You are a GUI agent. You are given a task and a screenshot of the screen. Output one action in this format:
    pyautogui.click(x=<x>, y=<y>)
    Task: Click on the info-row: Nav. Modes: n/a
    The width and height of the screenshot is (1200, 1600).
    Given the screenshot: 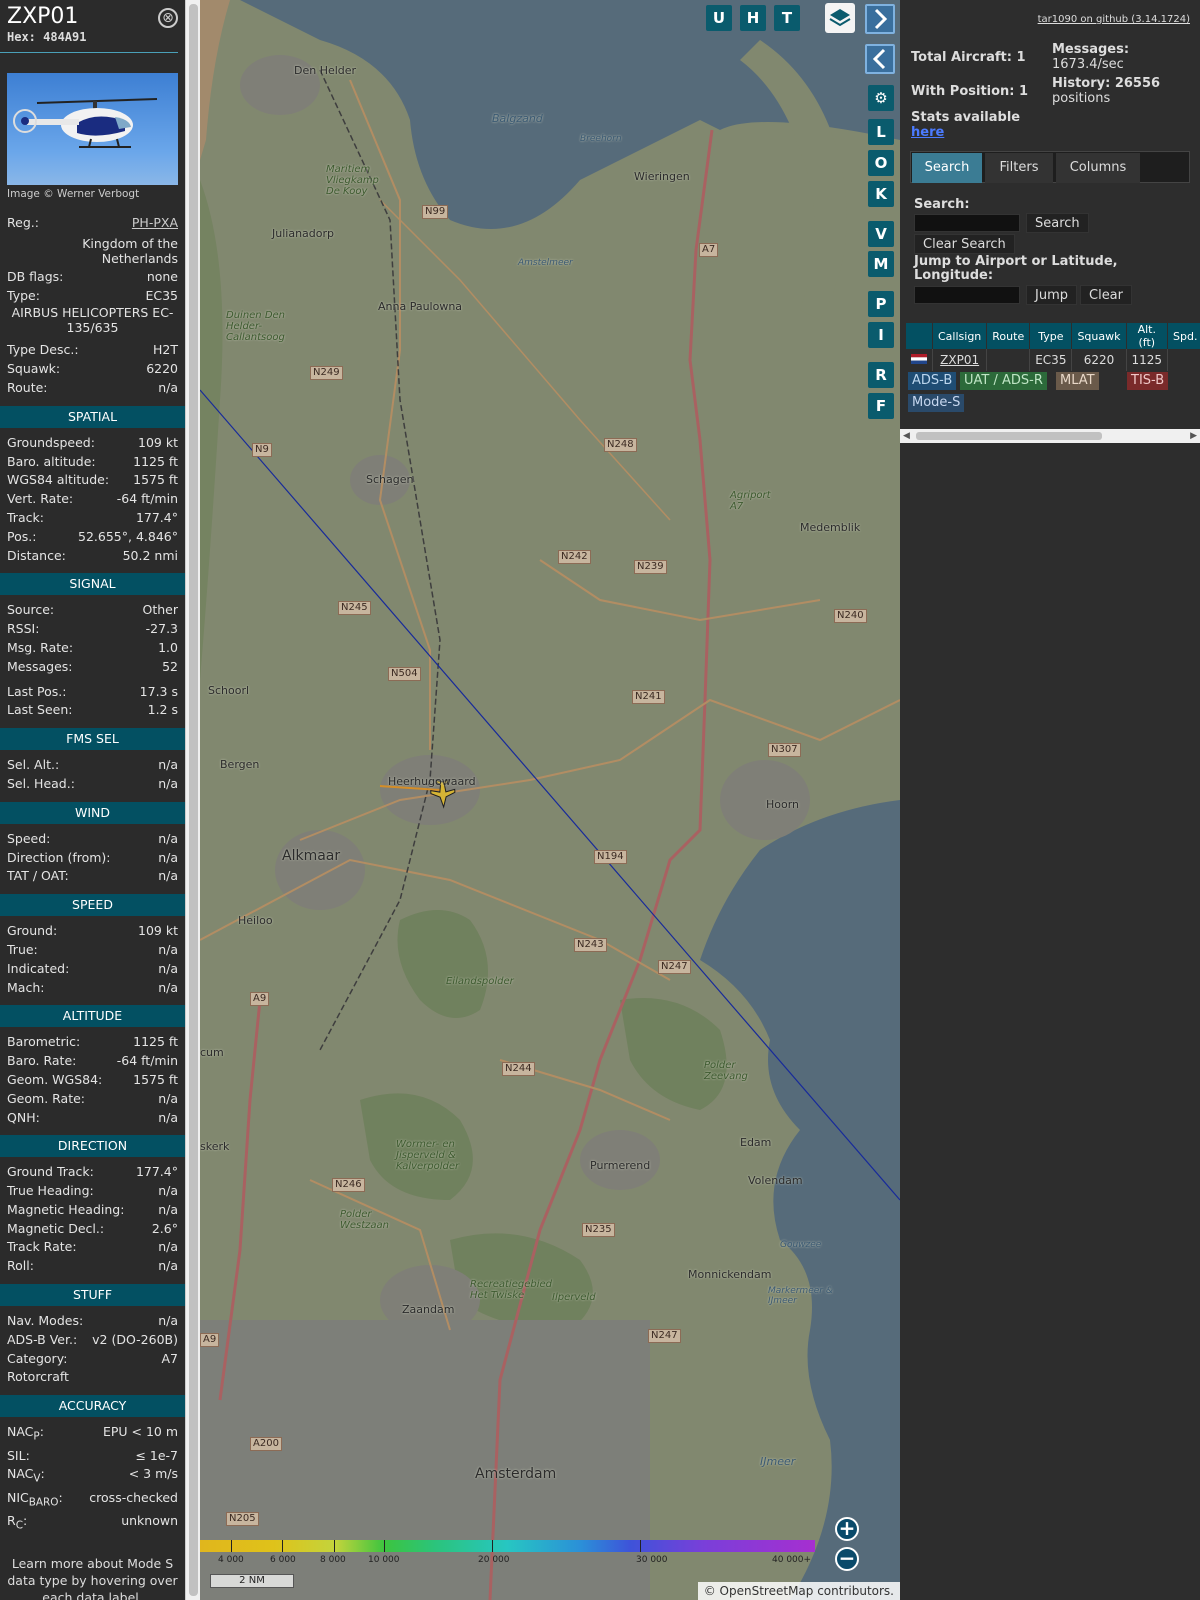 What is the action you would take?
    pyautogui.click(x=92, y=1321)
    